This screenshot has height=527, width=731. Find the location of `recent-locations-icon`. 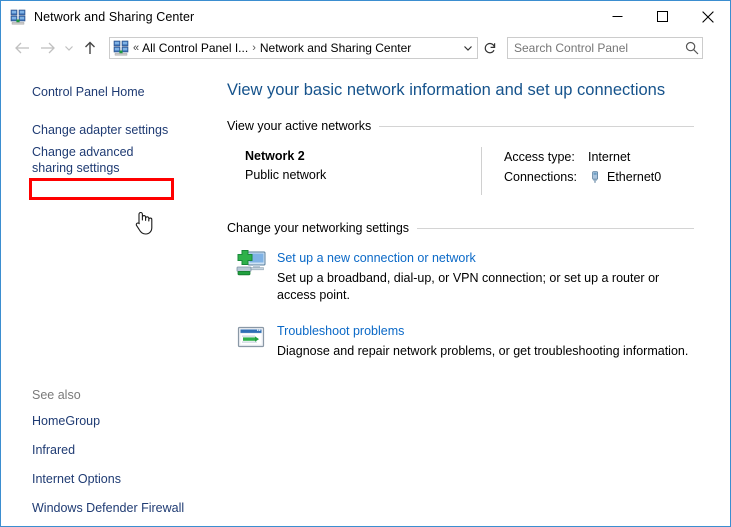

recent-locations-icon is located at coordinates (69, 48).